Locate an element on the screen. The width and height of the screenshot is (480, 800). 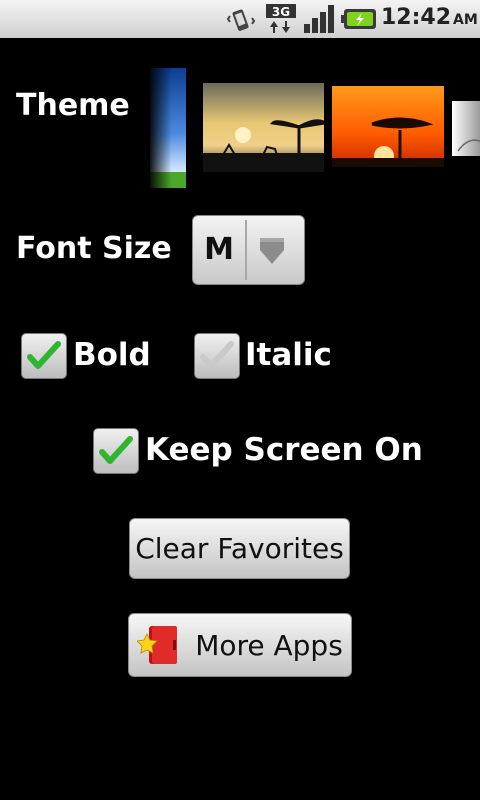
3g-data-icon: 3G is located at coordinates (281, 18).